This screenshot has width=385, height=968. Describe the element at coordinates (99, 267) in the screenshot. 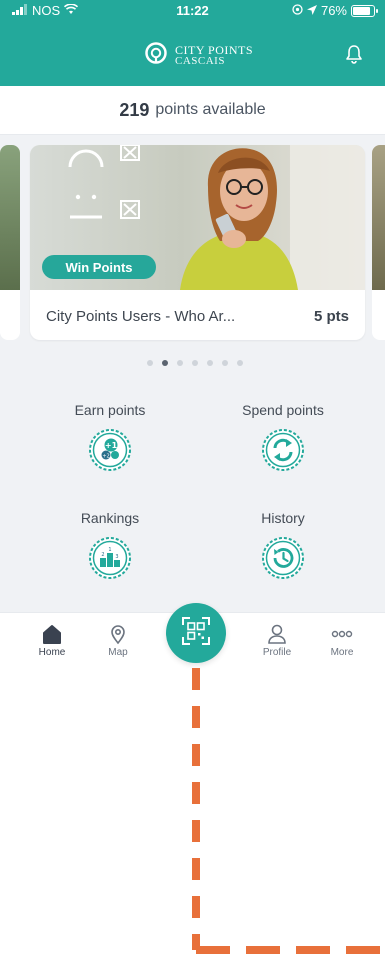

I see `win-points-badge: Win Points` at that location.